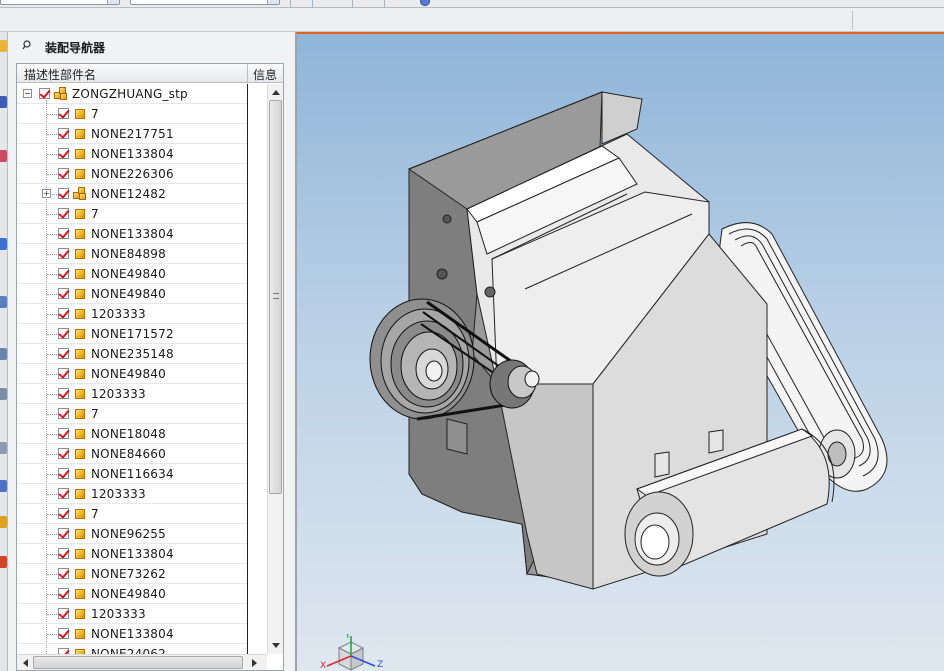  What do you see at coordinates (132, 354) in the screenshot?
I see `tree-row: NONE235148` at bounding box center [132, 354].